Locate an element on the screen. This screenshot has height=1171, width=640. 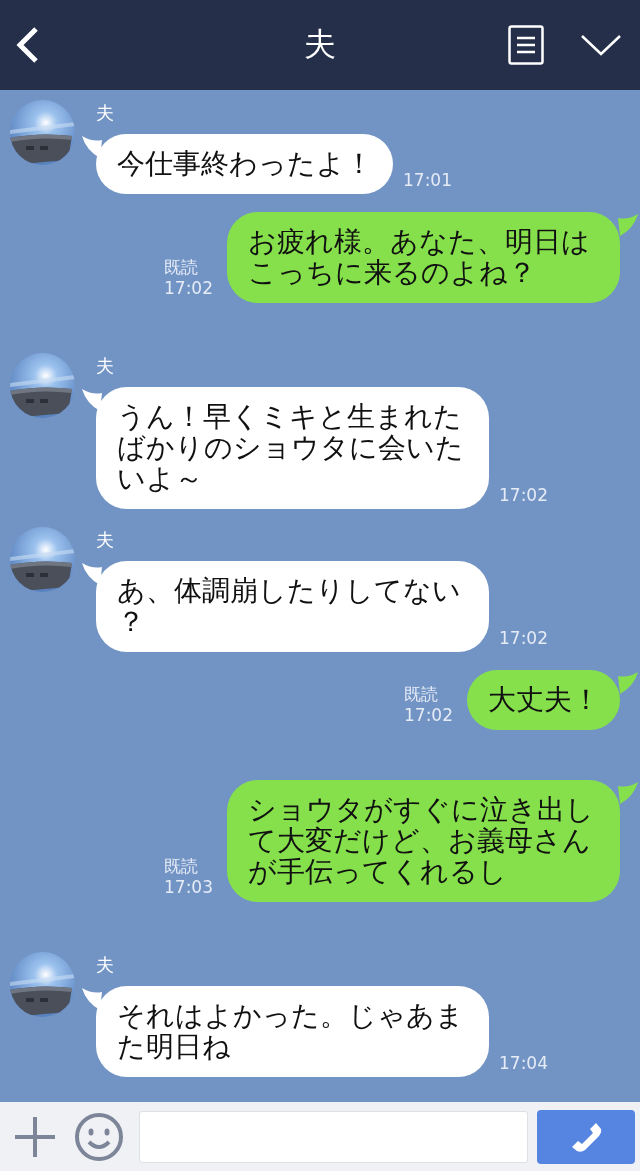
message-time: 17:01 is located at coordinates (427, 180).